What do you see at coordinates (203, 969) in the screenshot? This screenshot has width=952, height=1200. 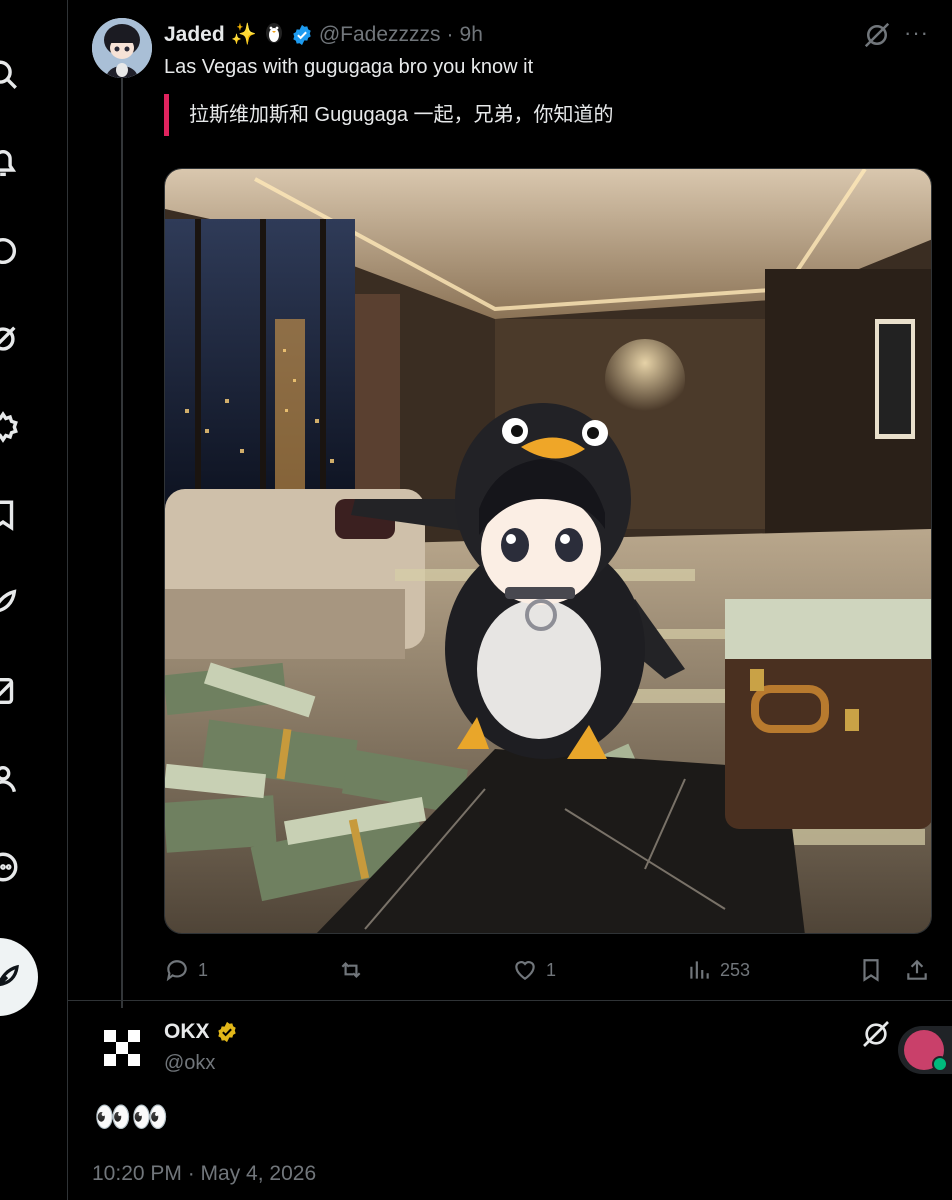 I see `reply-count: 1` at bounding box center [203, 969].